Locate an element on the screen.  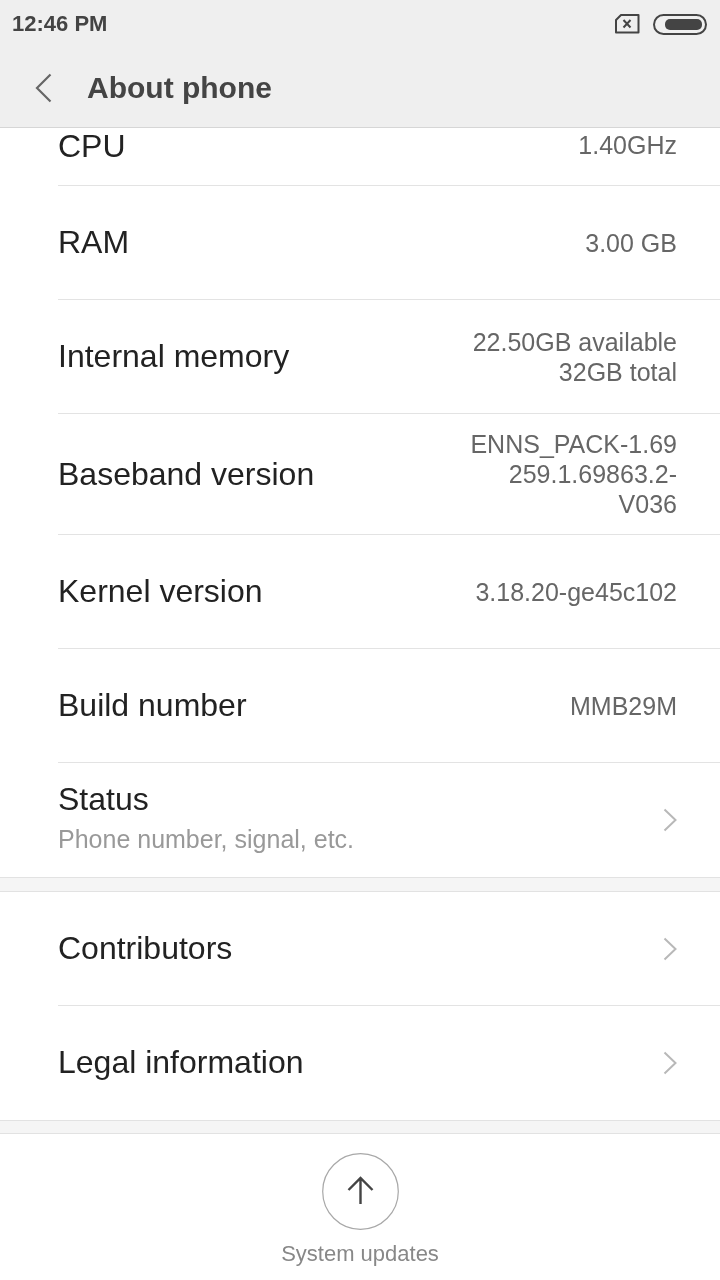
item-title: Status is located at coordinates (104, 798).